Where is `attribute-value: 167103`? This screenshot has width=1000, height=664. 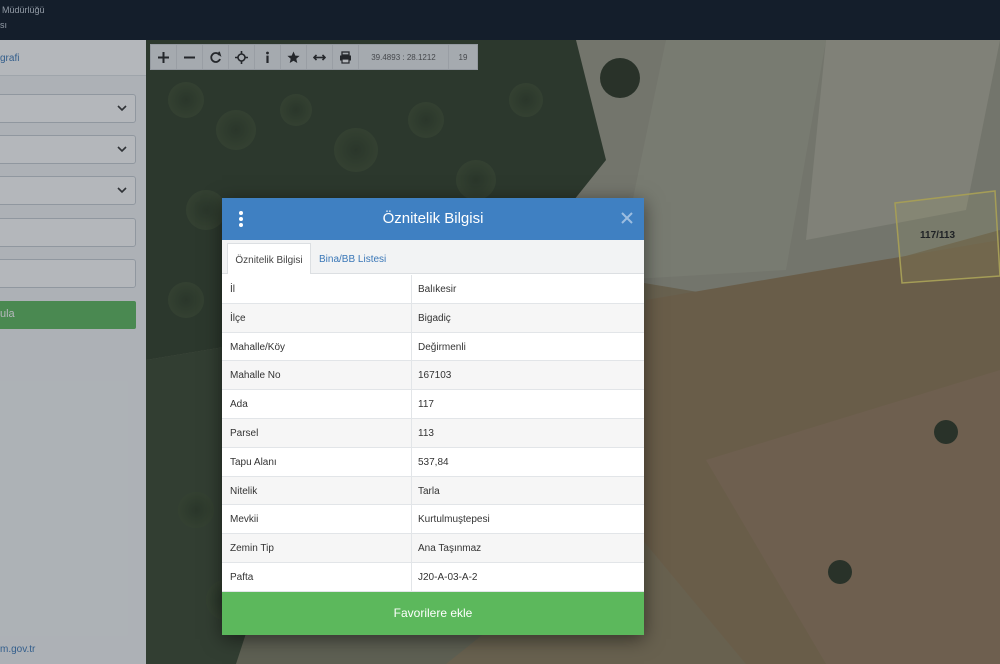 attribute-value: 167103 is located at coordinates (435, 376).